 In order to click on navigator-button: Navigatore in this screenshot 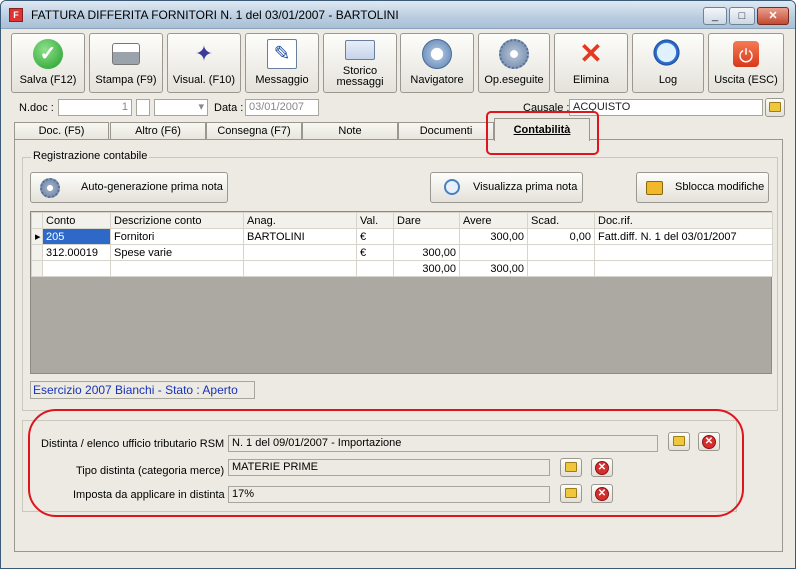, I will do `click(437, 63)`.